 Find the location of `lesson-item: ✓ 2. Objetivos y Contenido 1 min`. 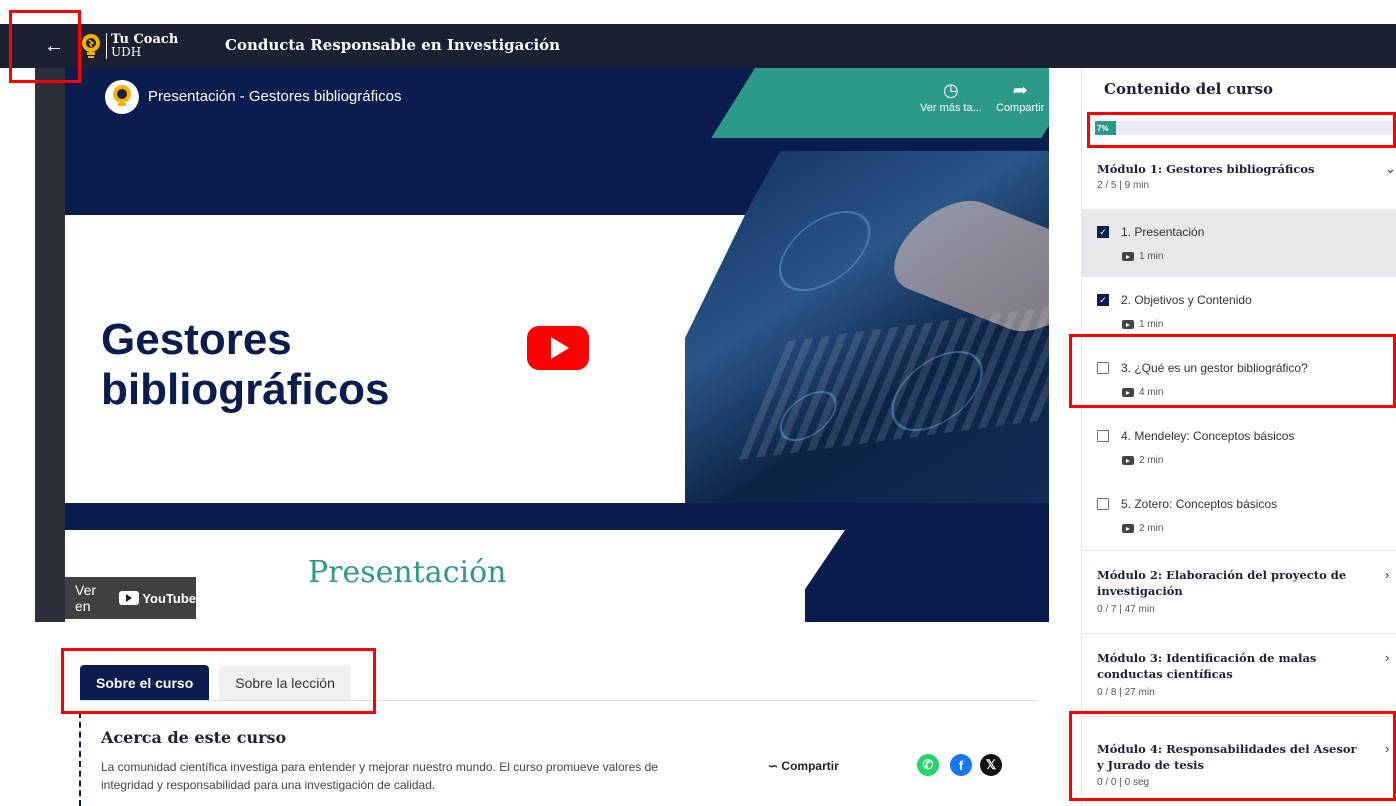

lesson-item: ✓ 2. Objetivos y Contenido 1 min is located at coordinates (1239, 311).